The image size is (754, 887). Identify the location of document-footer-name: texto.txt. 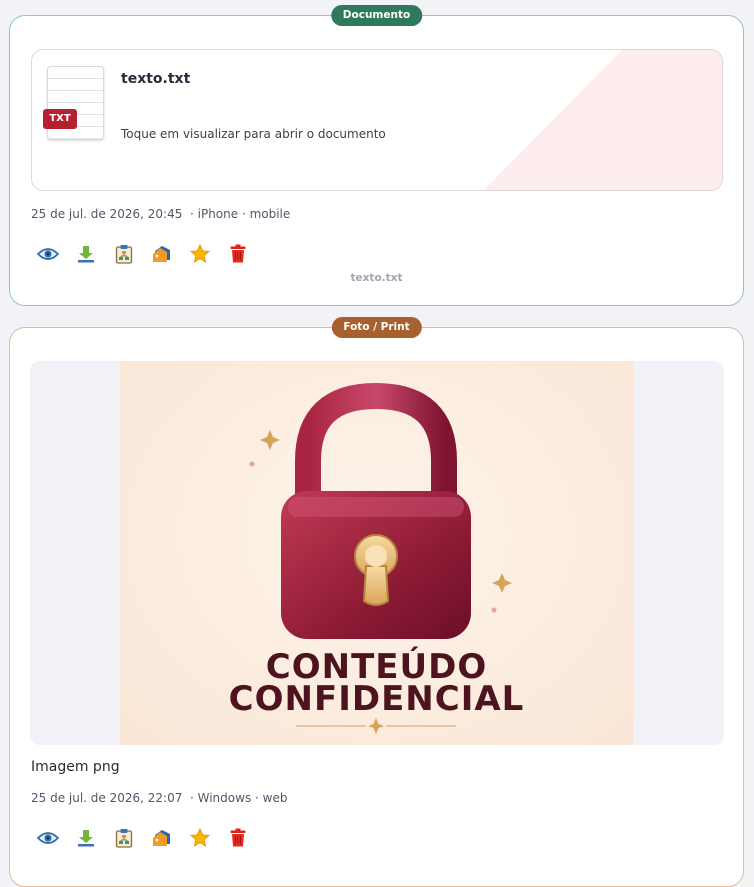
(376, 278).